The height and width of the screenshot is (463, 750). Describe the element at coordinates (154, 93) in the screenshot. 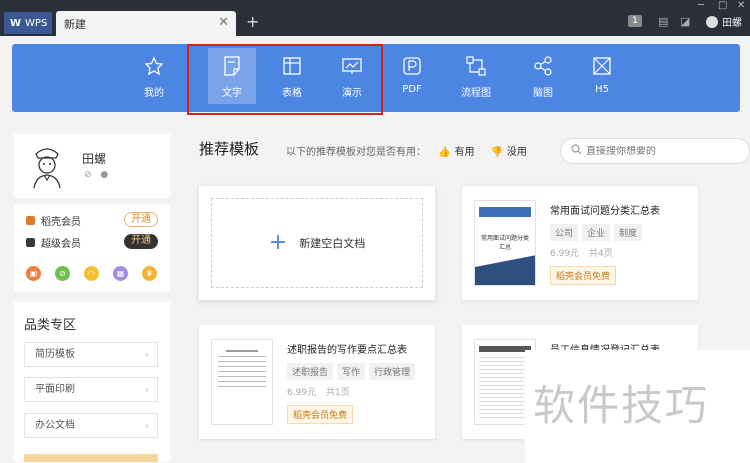

I see `tool-mine-label: 我的` at that location.